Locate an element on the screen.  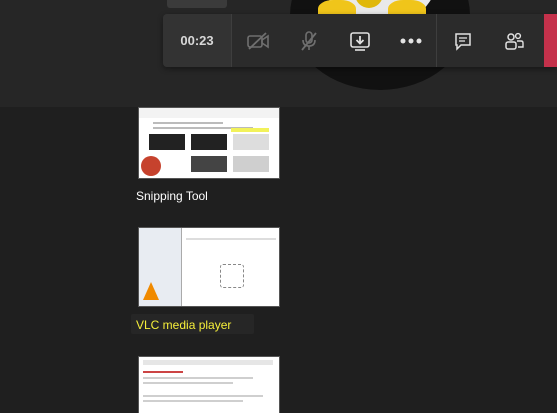
drop-zone-icon is located at coordinates (232, 276).